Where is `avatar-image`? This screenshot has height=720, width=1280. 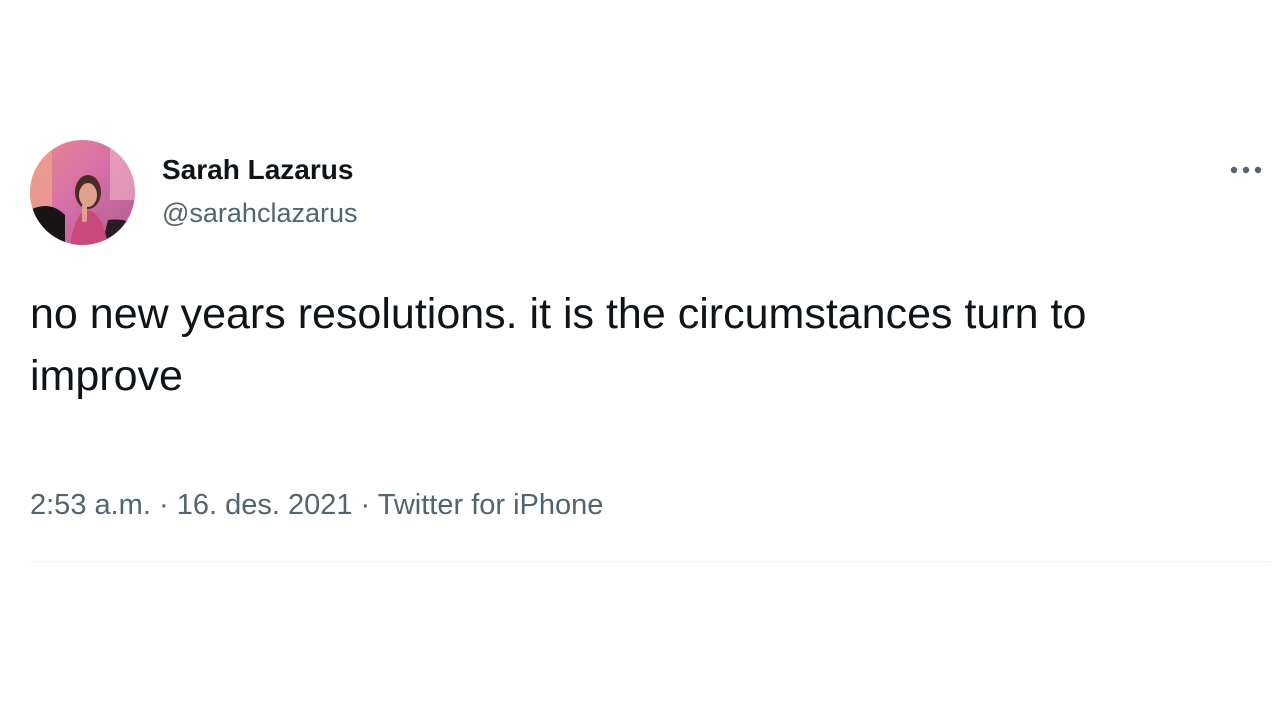 avatar-image is located at coordinates (82, 192).